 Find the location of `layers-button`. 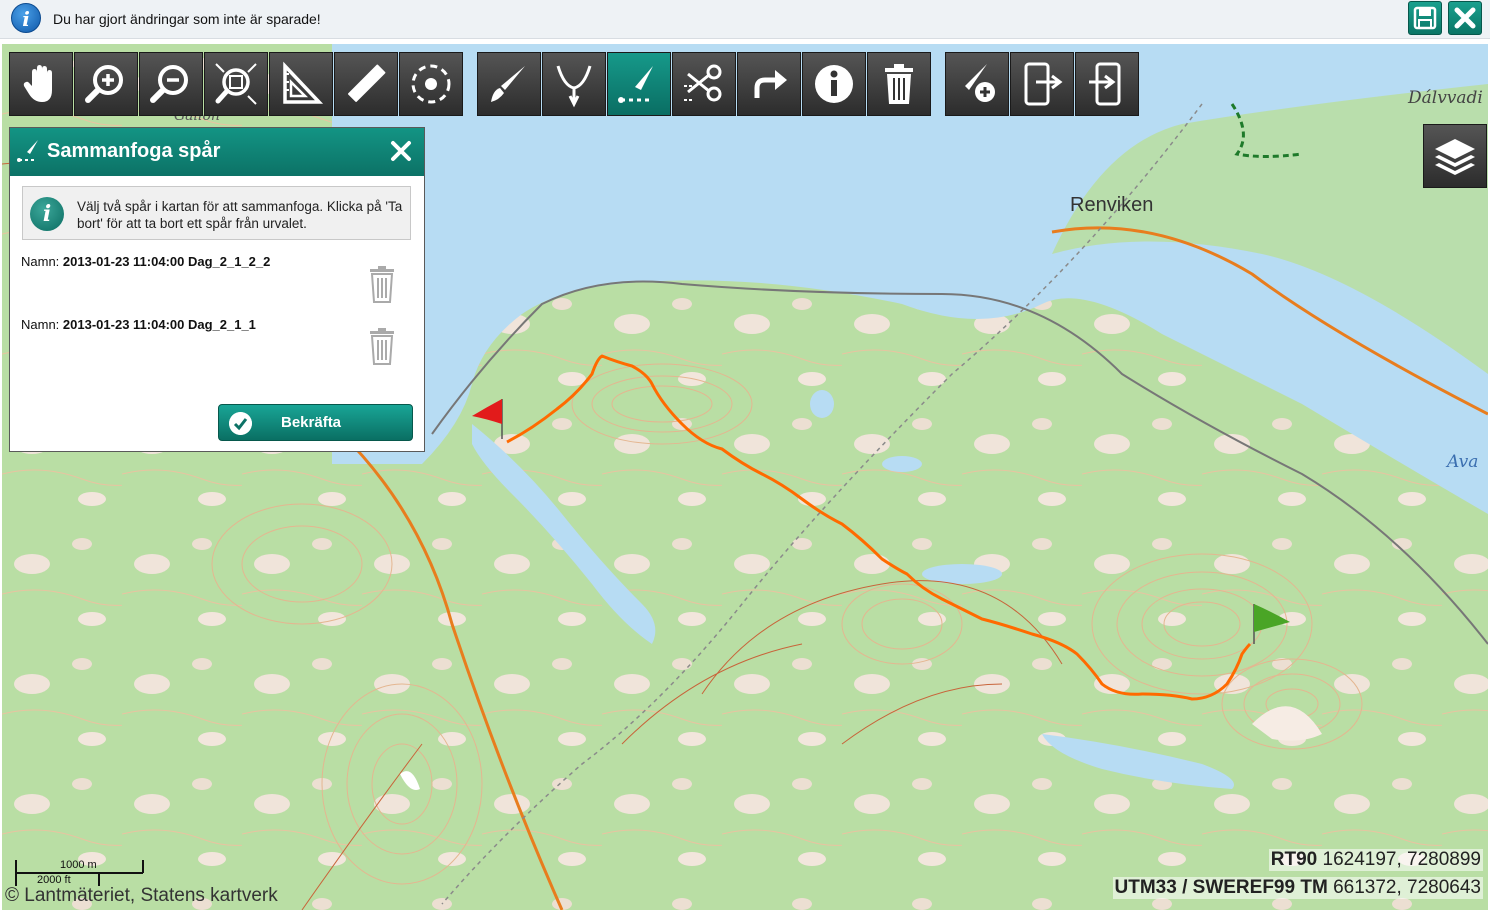

layers-button is located at coordinates (1455, 156).